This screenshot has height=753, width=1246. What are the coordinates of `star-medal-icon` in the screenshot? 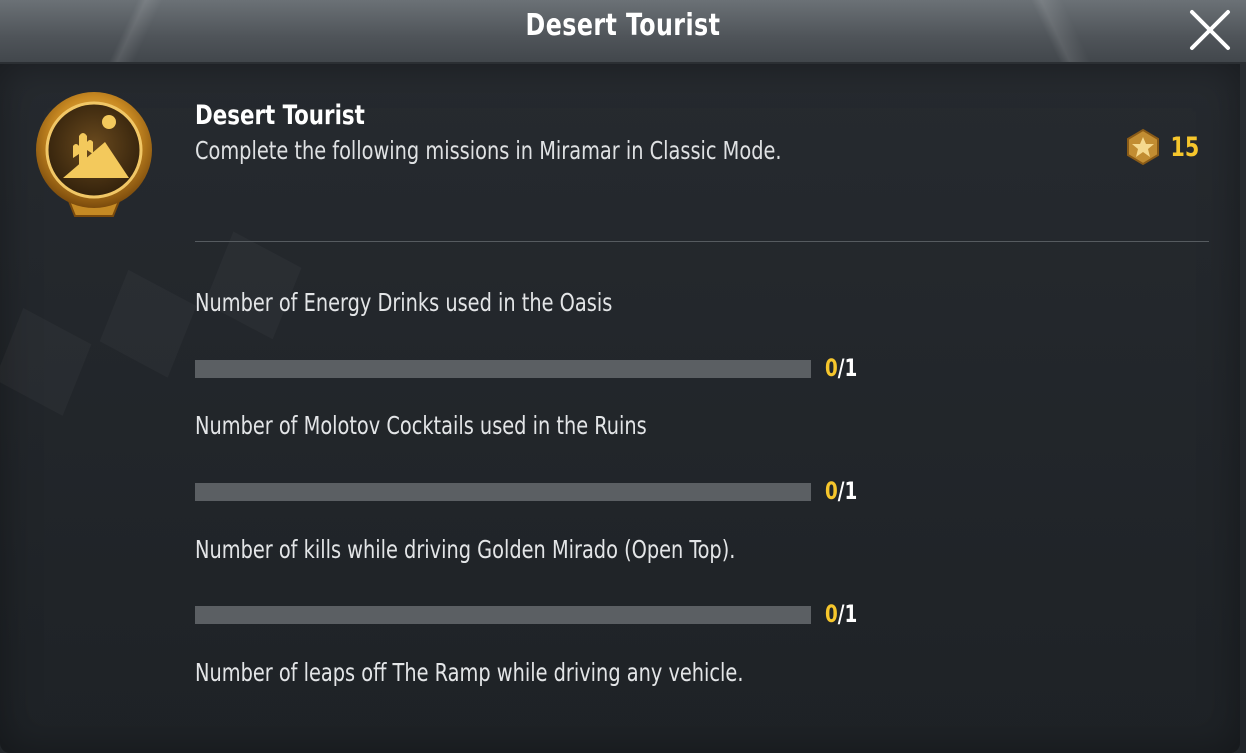 It's located at (1143, 147).